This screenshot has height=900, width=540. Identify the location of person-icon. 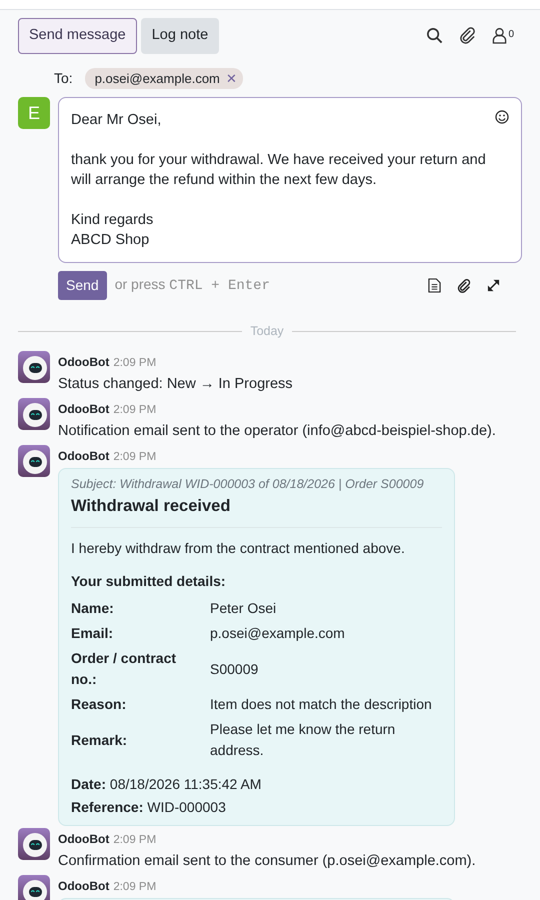
(500, 35).